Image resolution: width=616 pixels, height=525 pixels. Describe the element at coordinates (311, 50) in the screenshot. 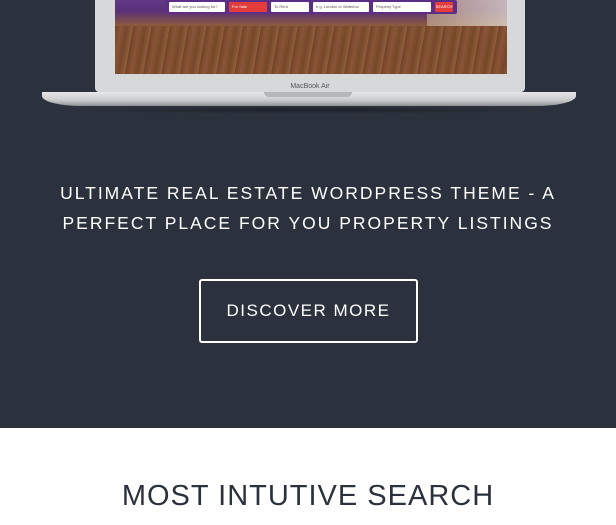

I see `screen-floor-image` at that location.